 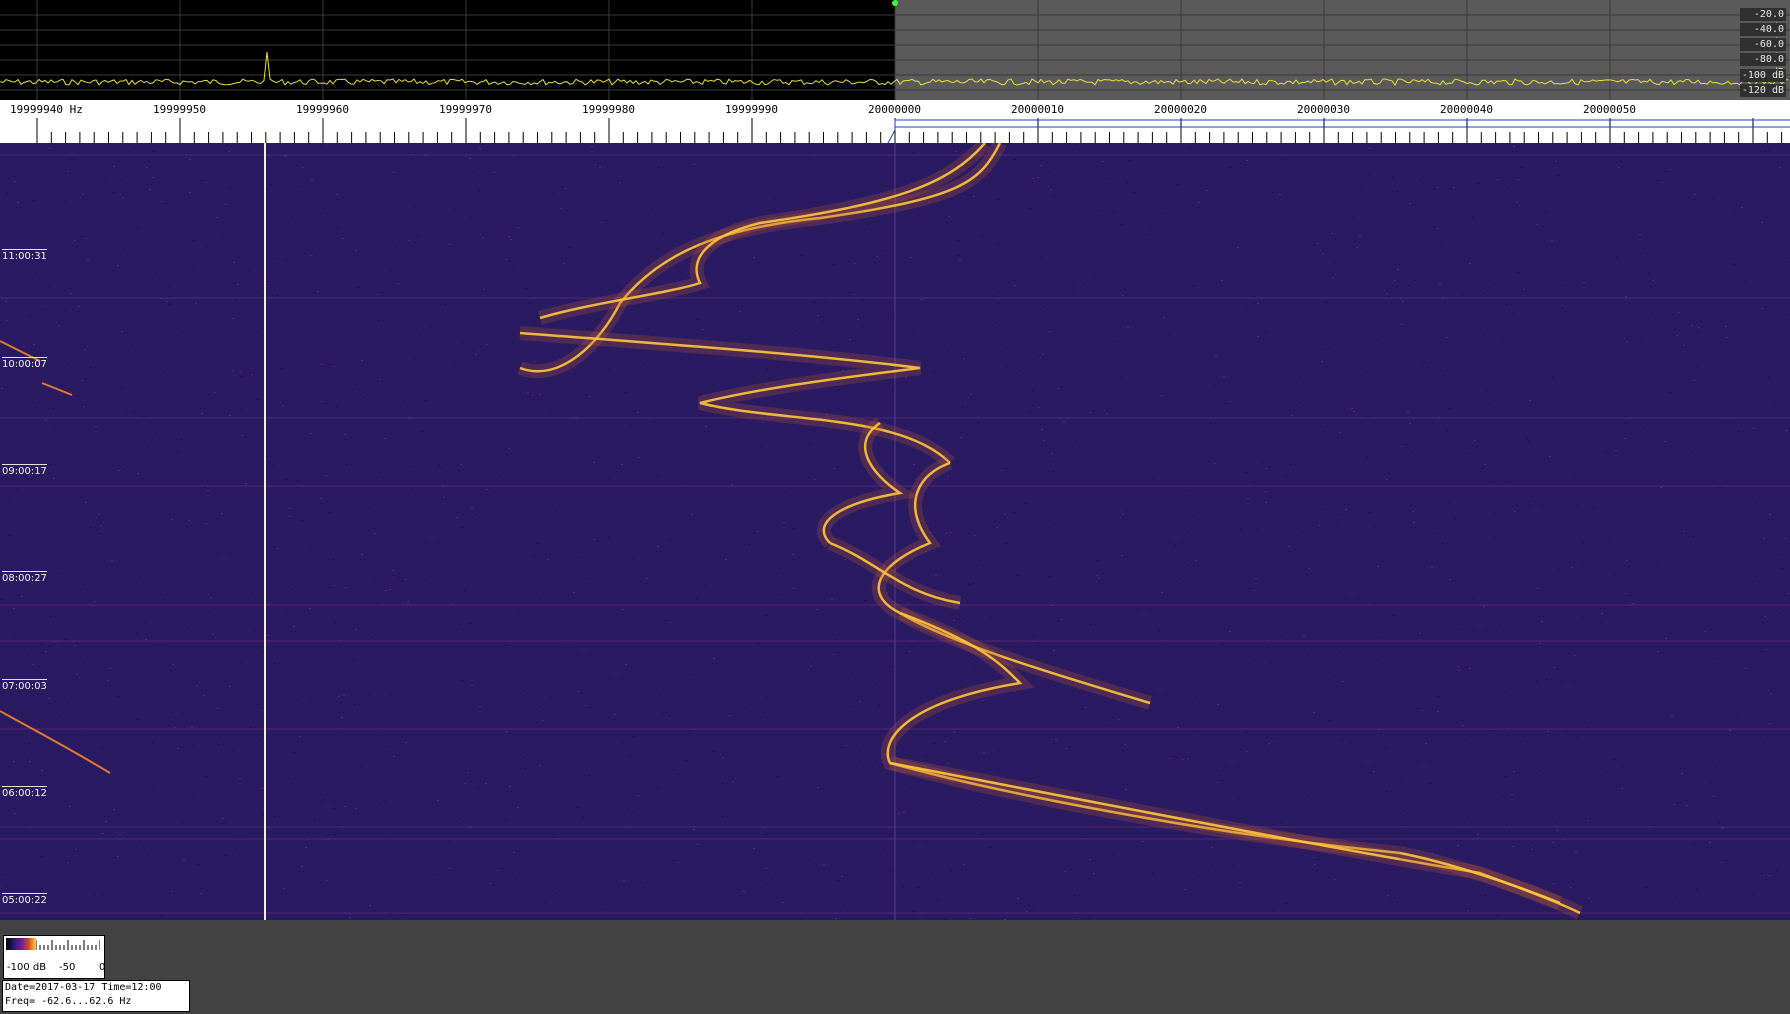 What do you see at coordinates (1763, 50) in the screenshot?
I see `db-label: -60.0 dB` at bounding box center [1763, 50].